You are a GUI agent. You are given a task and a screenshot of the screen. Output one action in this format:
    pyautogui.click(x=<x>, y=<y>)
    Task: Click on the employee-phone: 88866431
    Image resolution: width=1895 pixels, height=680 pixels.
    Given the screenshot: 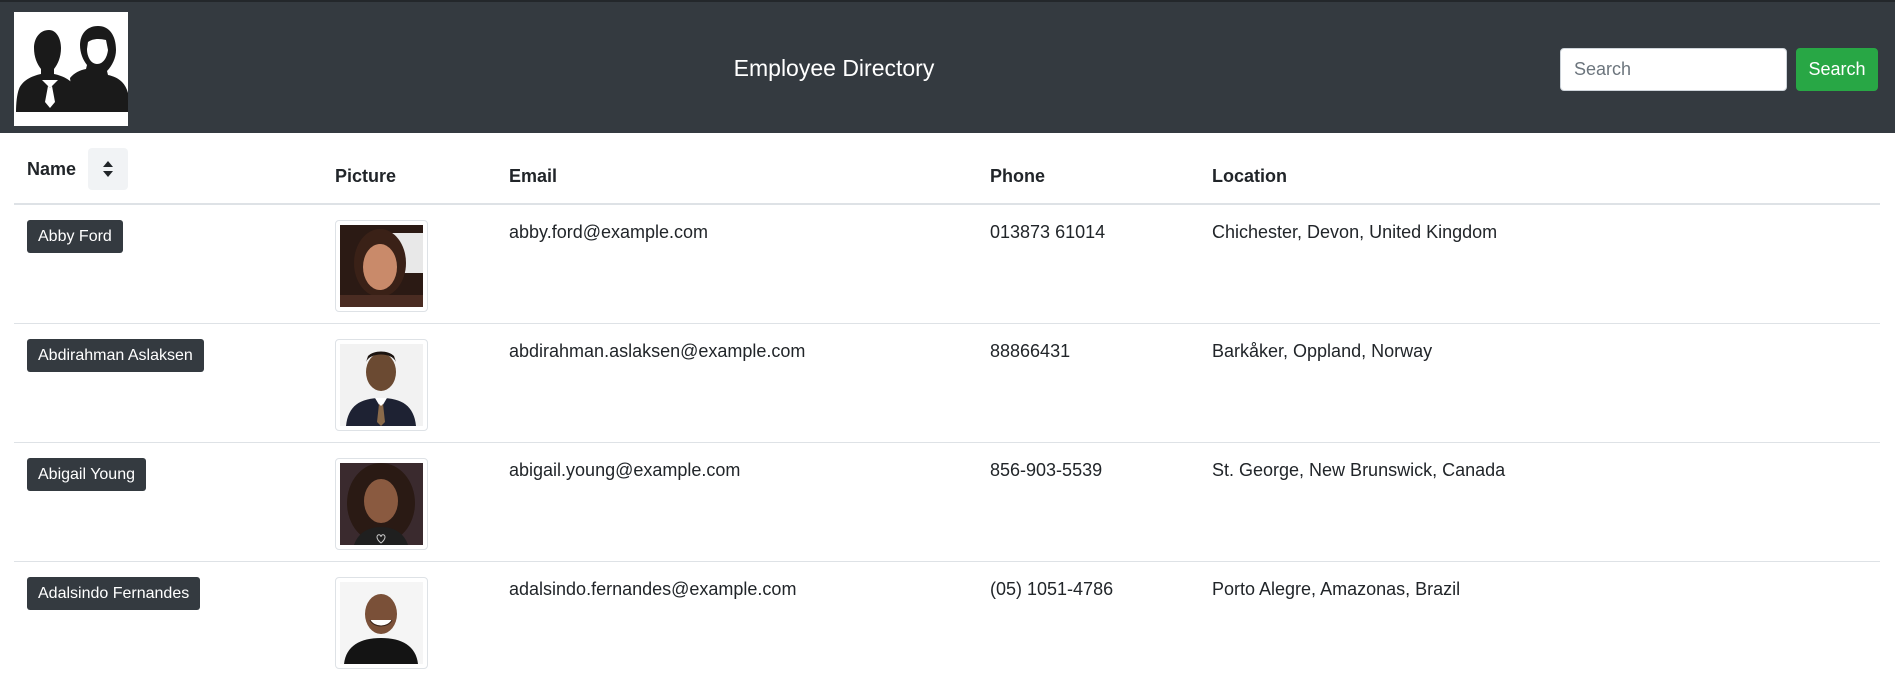 What is the action you would take?
    pyautogui.click(x=1088, y=382)
    